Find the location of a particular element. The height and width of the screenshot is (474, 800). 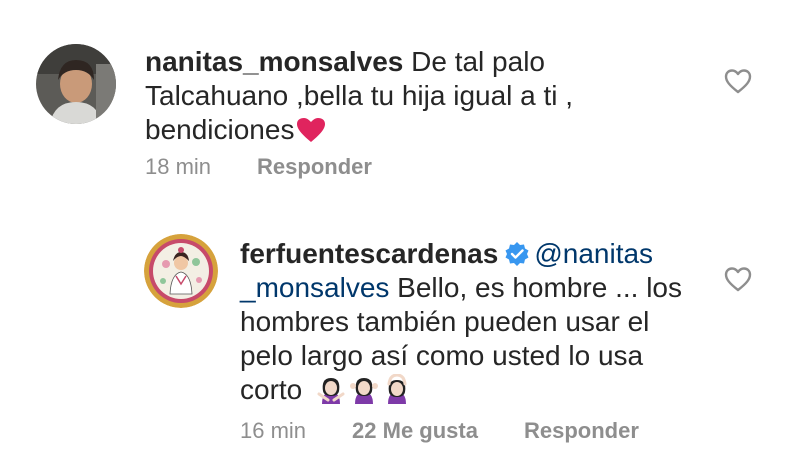

reply-text-line: pelo largo así como usted lo usa is located at coordinates (442, 355).